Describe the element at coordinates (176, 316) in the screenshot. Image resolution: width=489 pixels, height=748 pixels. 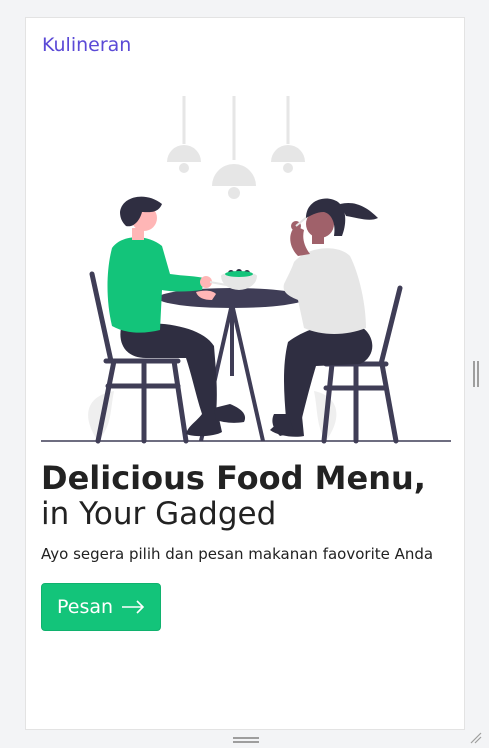
I see `left-person` at that location.